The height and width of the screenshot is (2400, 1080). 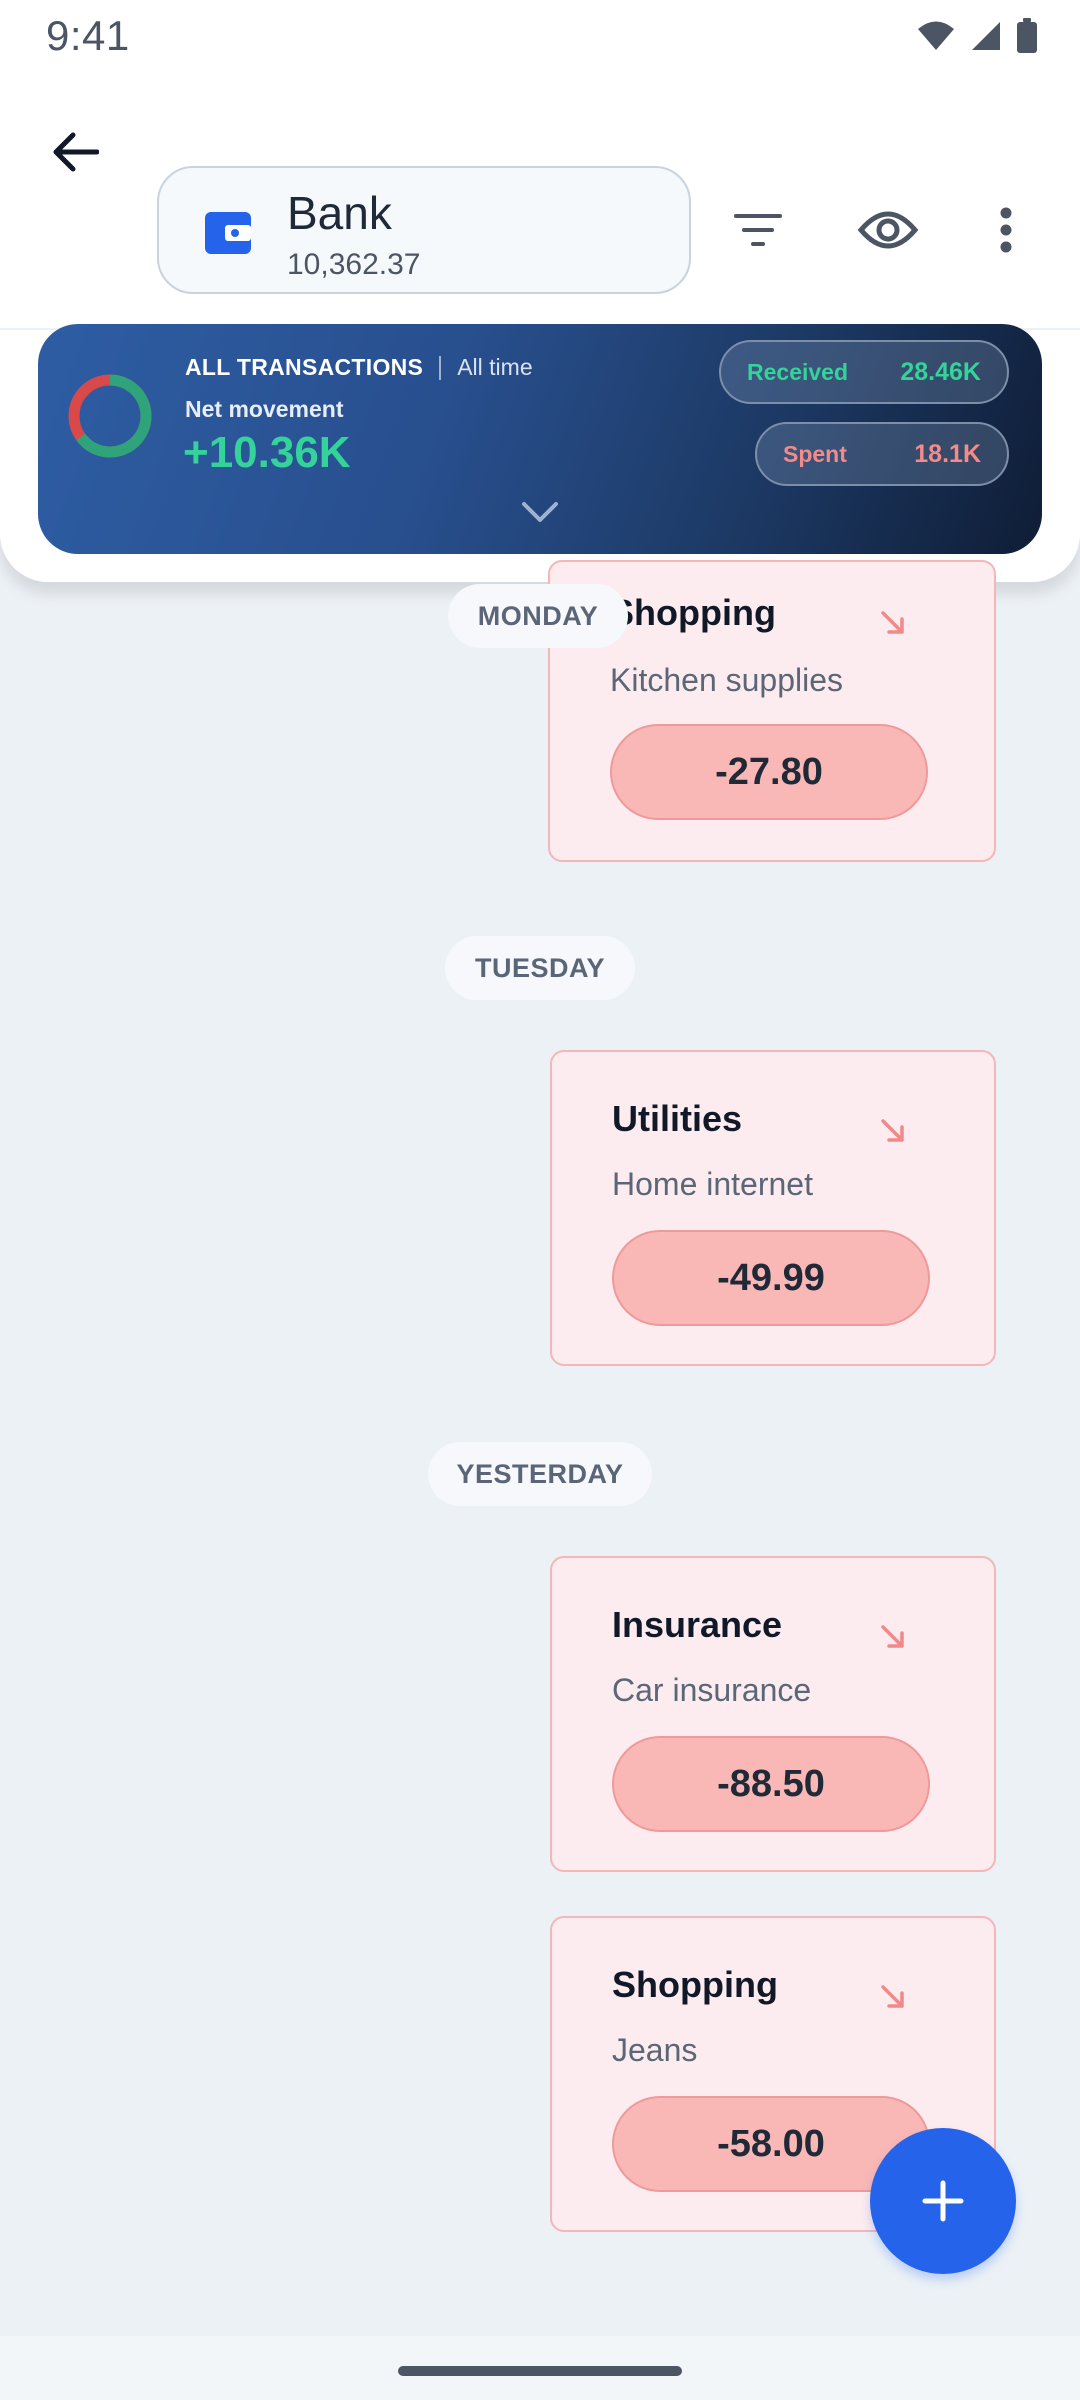 I want to click on chevron-down-icon, so click(x=540, y=513).